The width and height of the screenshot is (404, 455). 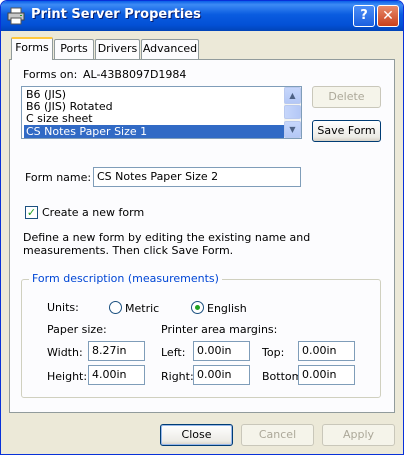 I want to click on tab-forms: Forms, so click(x=32, y=48).